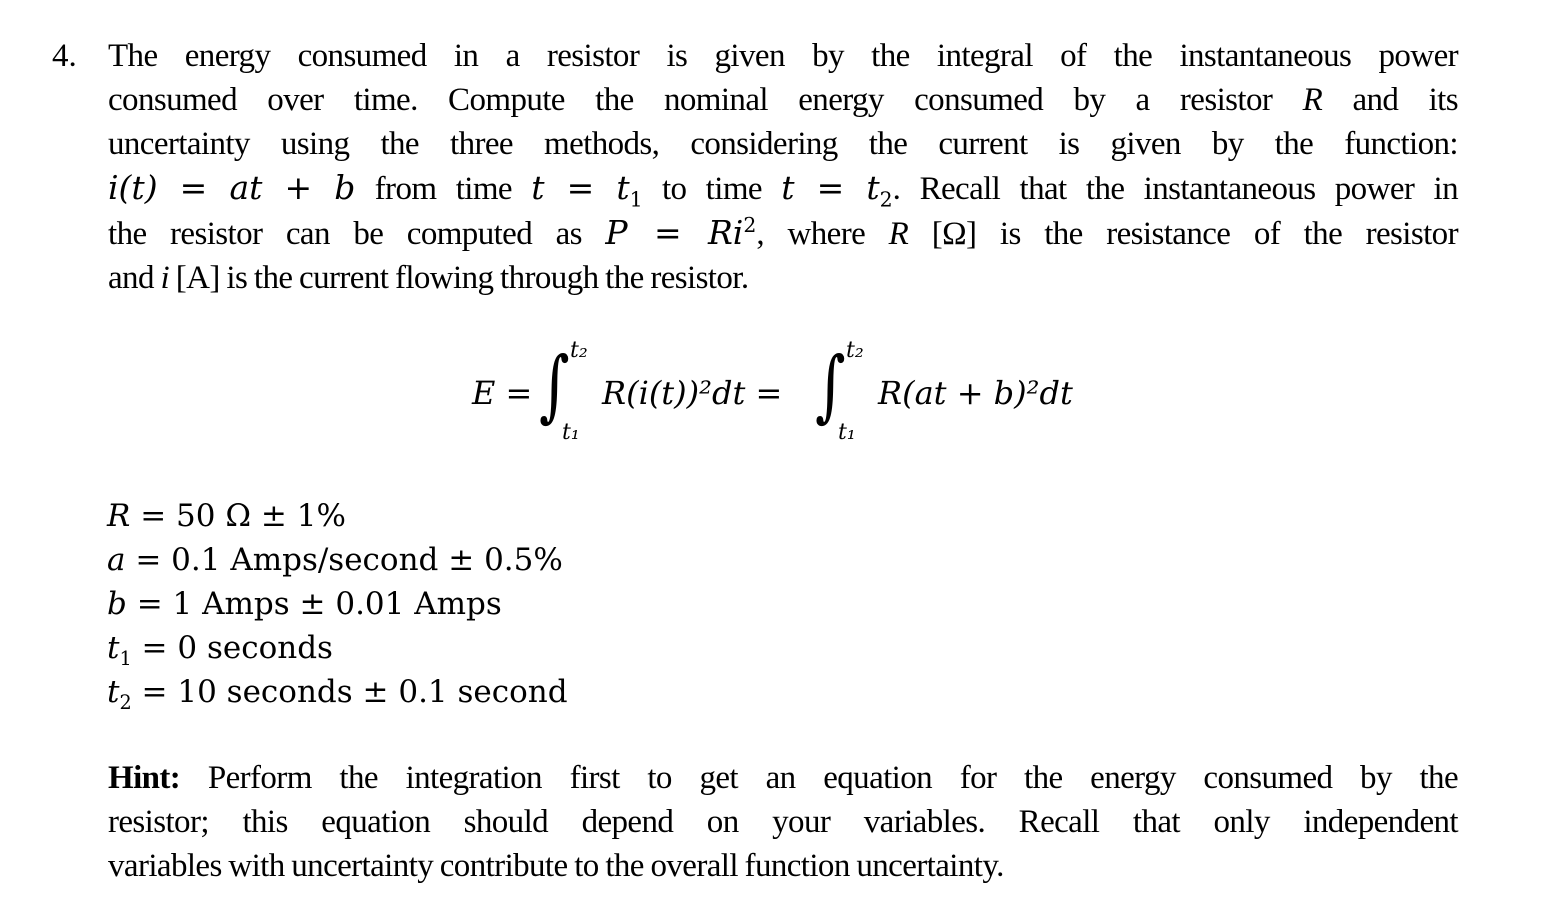 The image size is (1550, 906). What do you see at coordinates (855, 350) in the screenshot?
I see `upper-limit-2: t₂` at bounding box center [855, 350].